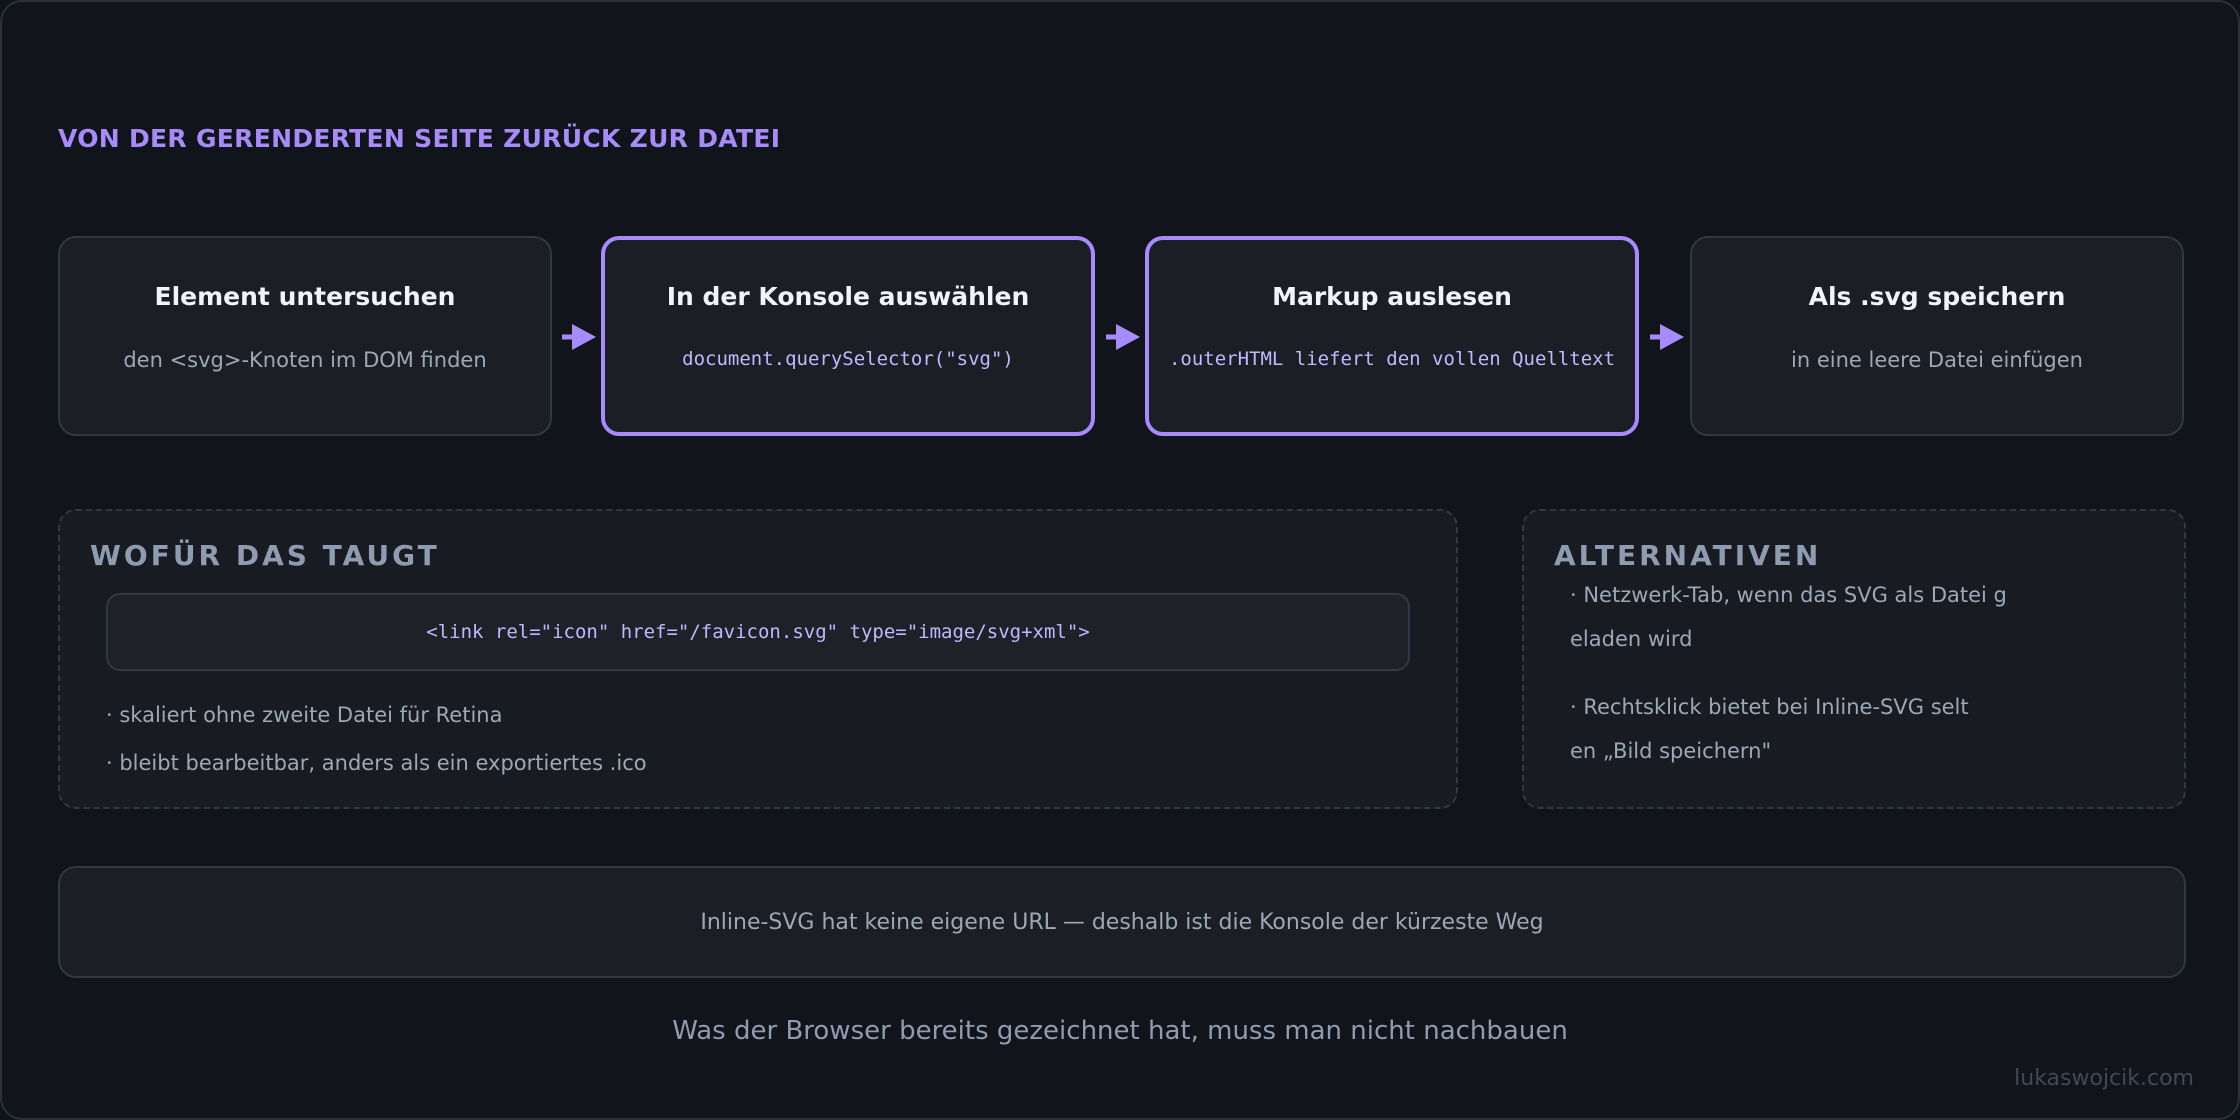 The image size is (2240, 1120). I want to click on author-credit: lukaswojcik.com, so click(2104, 1078).